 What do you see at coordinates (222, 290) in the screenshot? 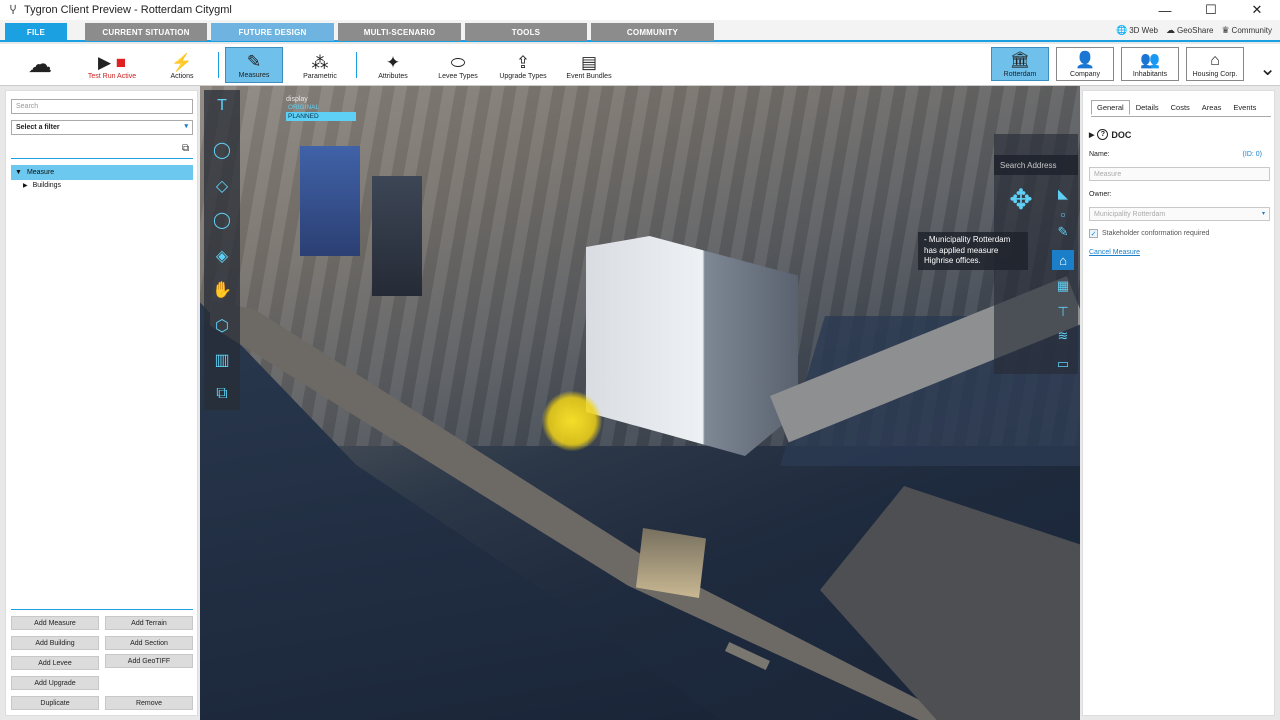
I see `hand-icon: ✋` at bounding box center [222, 290].